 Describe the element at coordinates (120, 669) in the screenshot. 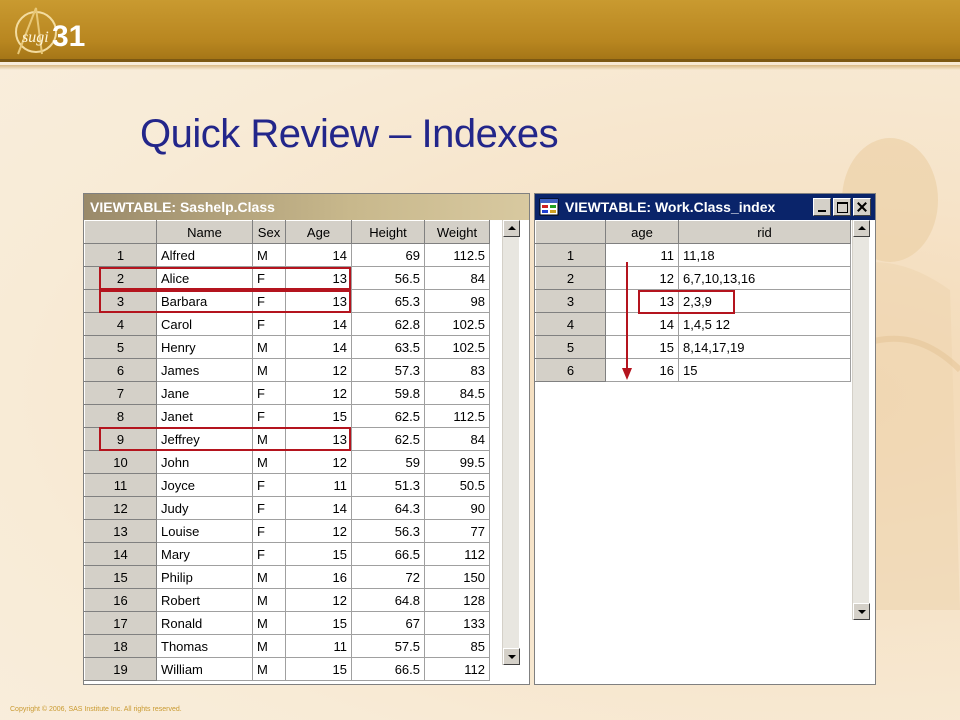

I see `row-number-cell: 19` at that location.